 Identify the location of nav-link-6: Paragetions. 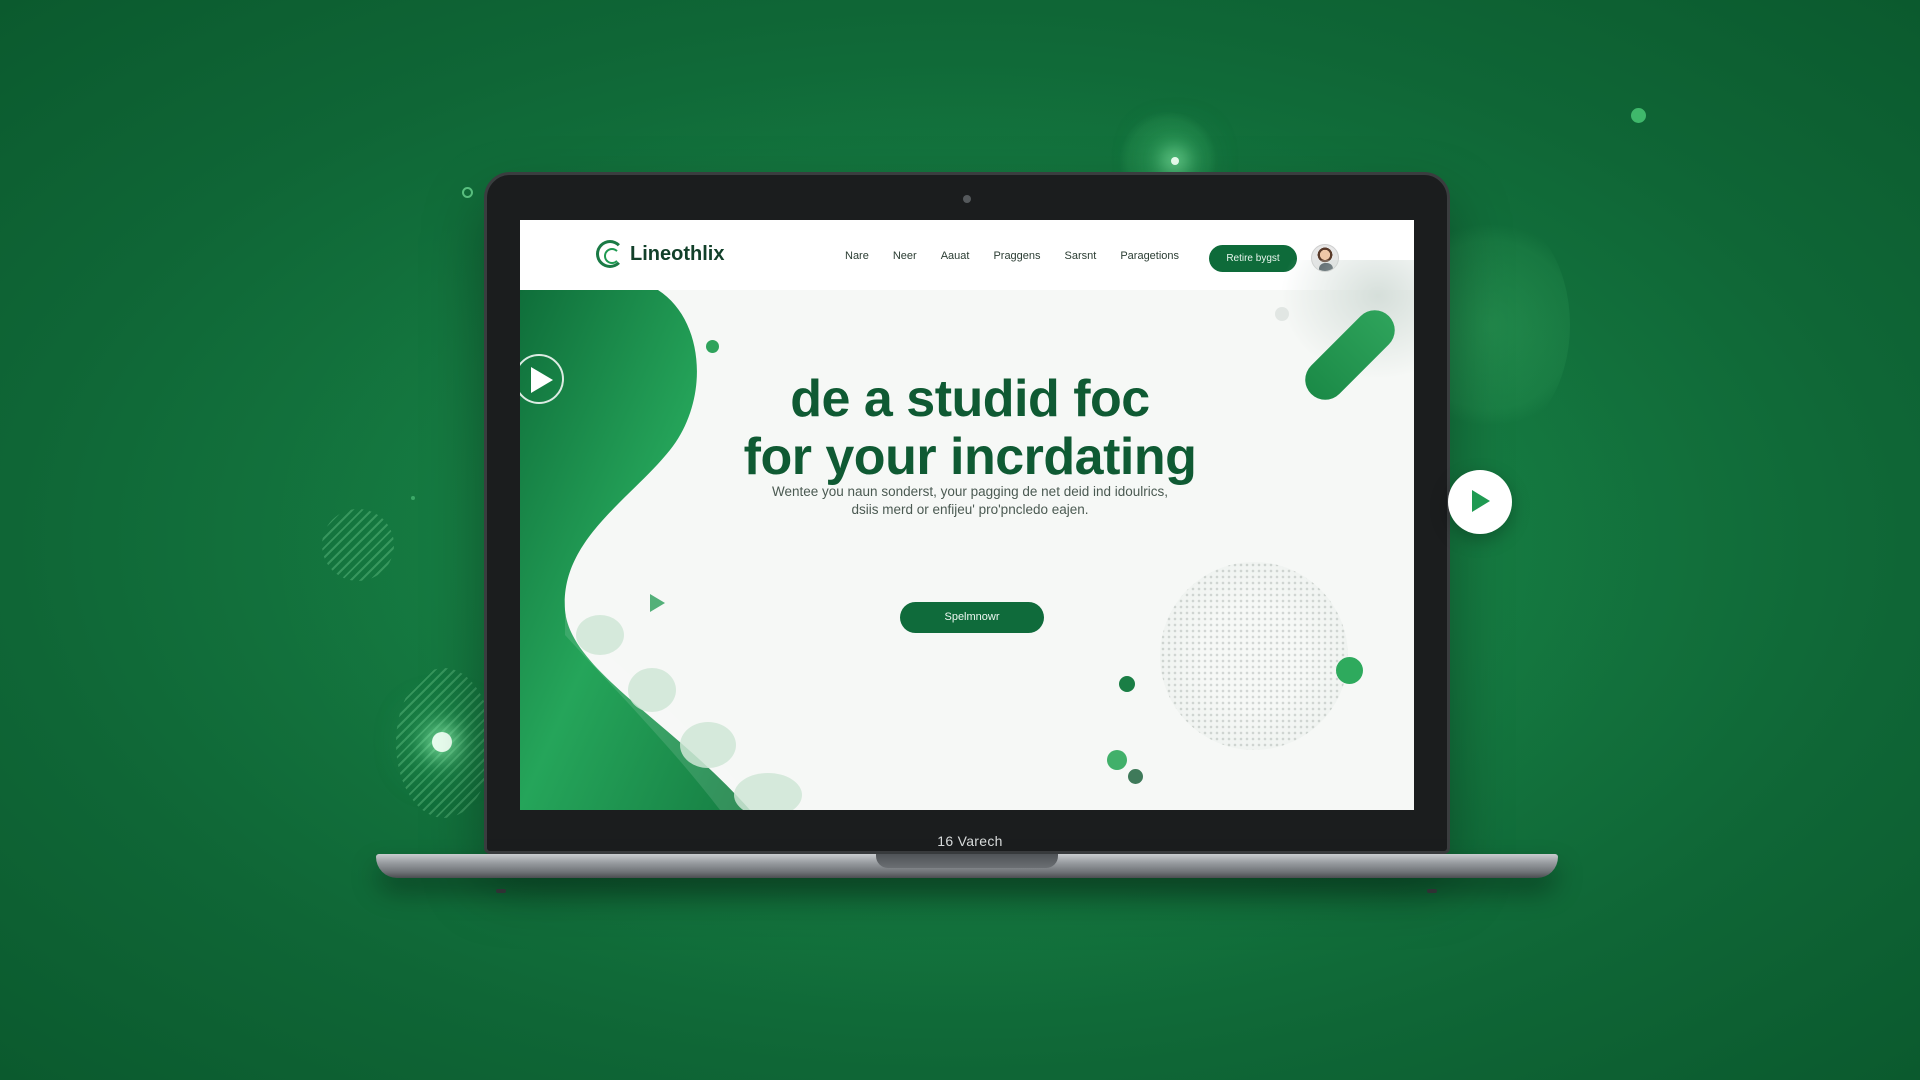
(1149, 256).